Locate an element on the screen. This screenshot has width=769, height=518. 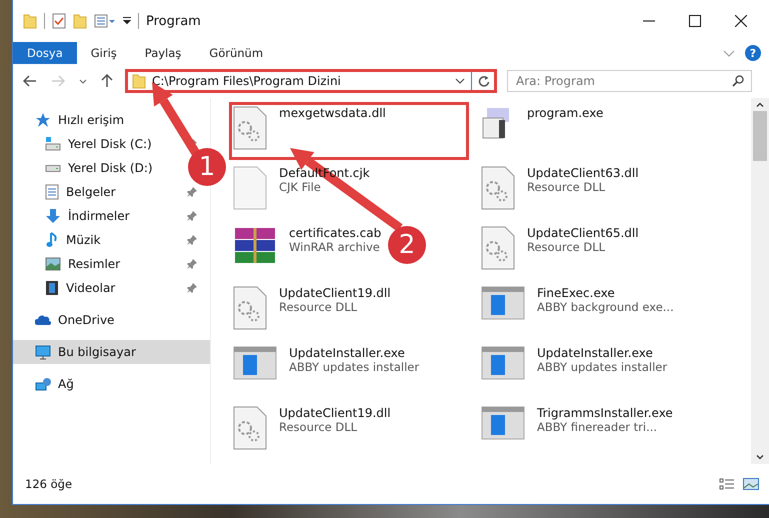
close-icon is located at coordinates (741, 21).